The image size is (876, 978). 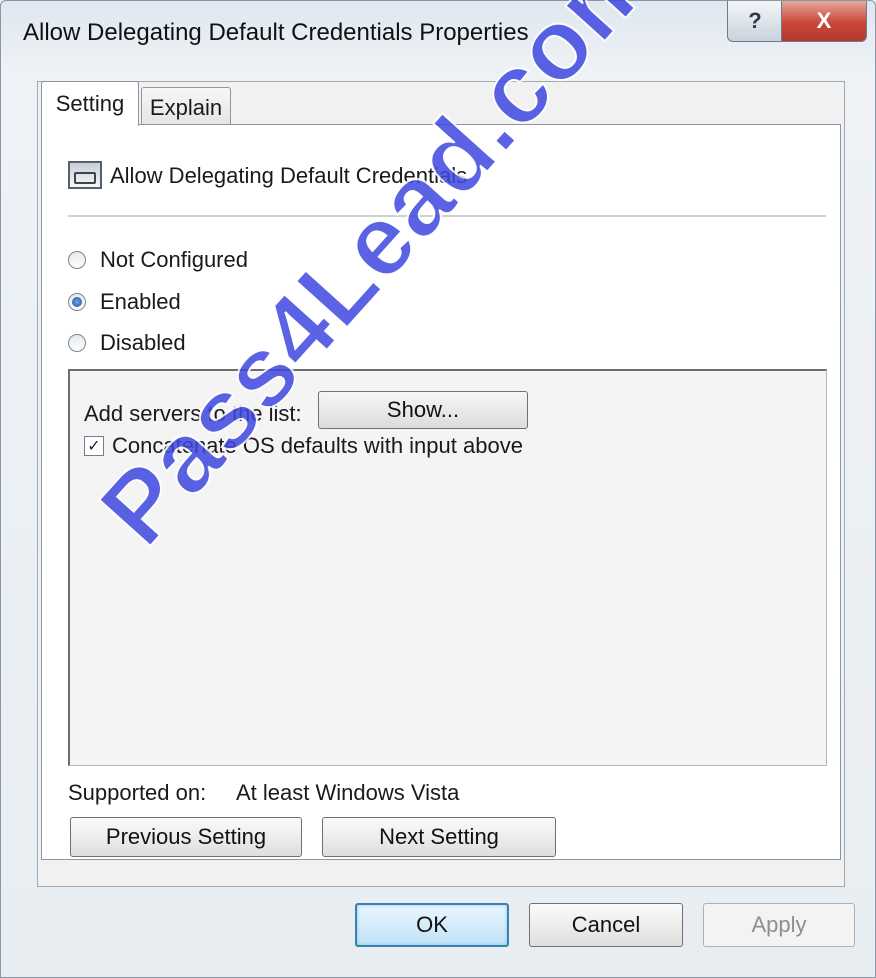 What do you see at coordinates (140, 301) in the screenshot?
I see `radio-label-enabled: Enabled` at bounding box center [140, 301].